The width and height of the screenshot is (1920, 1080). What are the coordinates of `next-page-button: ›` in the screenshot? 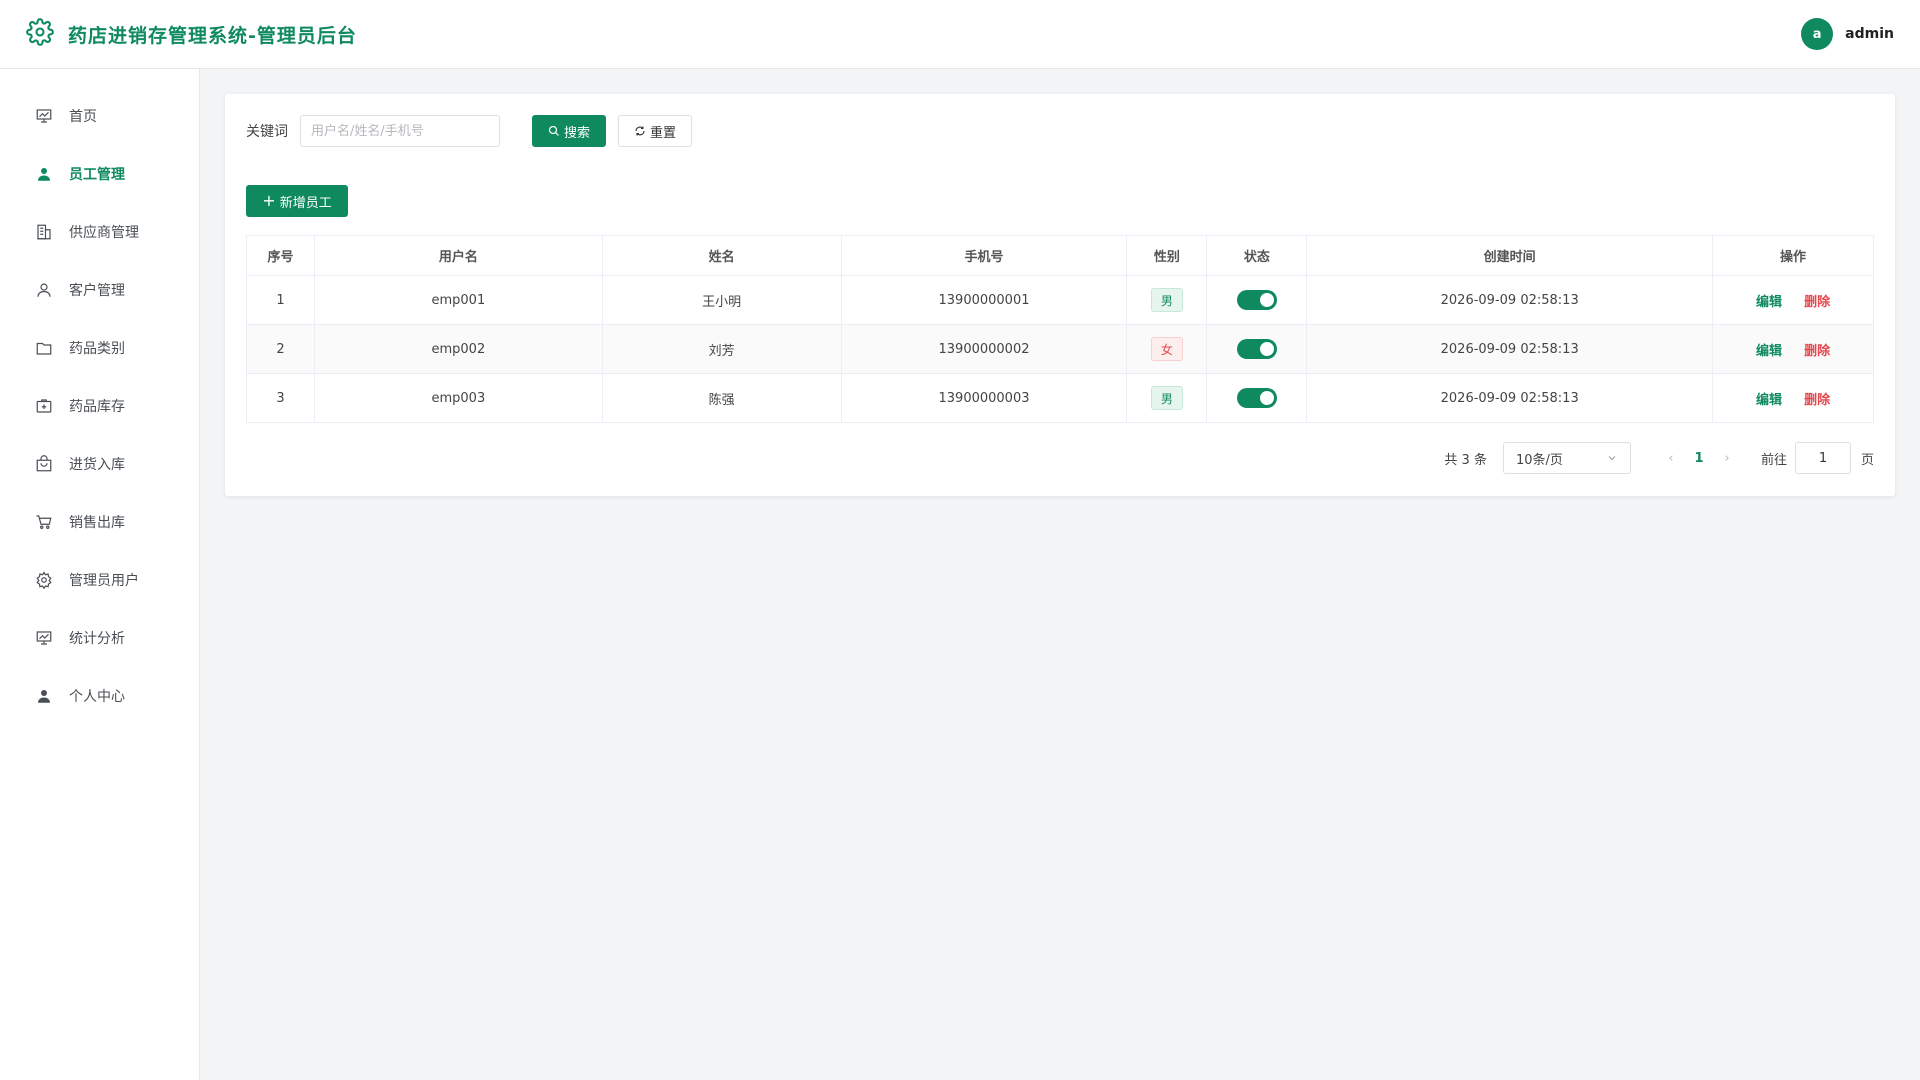 It's located at (1727, 458).